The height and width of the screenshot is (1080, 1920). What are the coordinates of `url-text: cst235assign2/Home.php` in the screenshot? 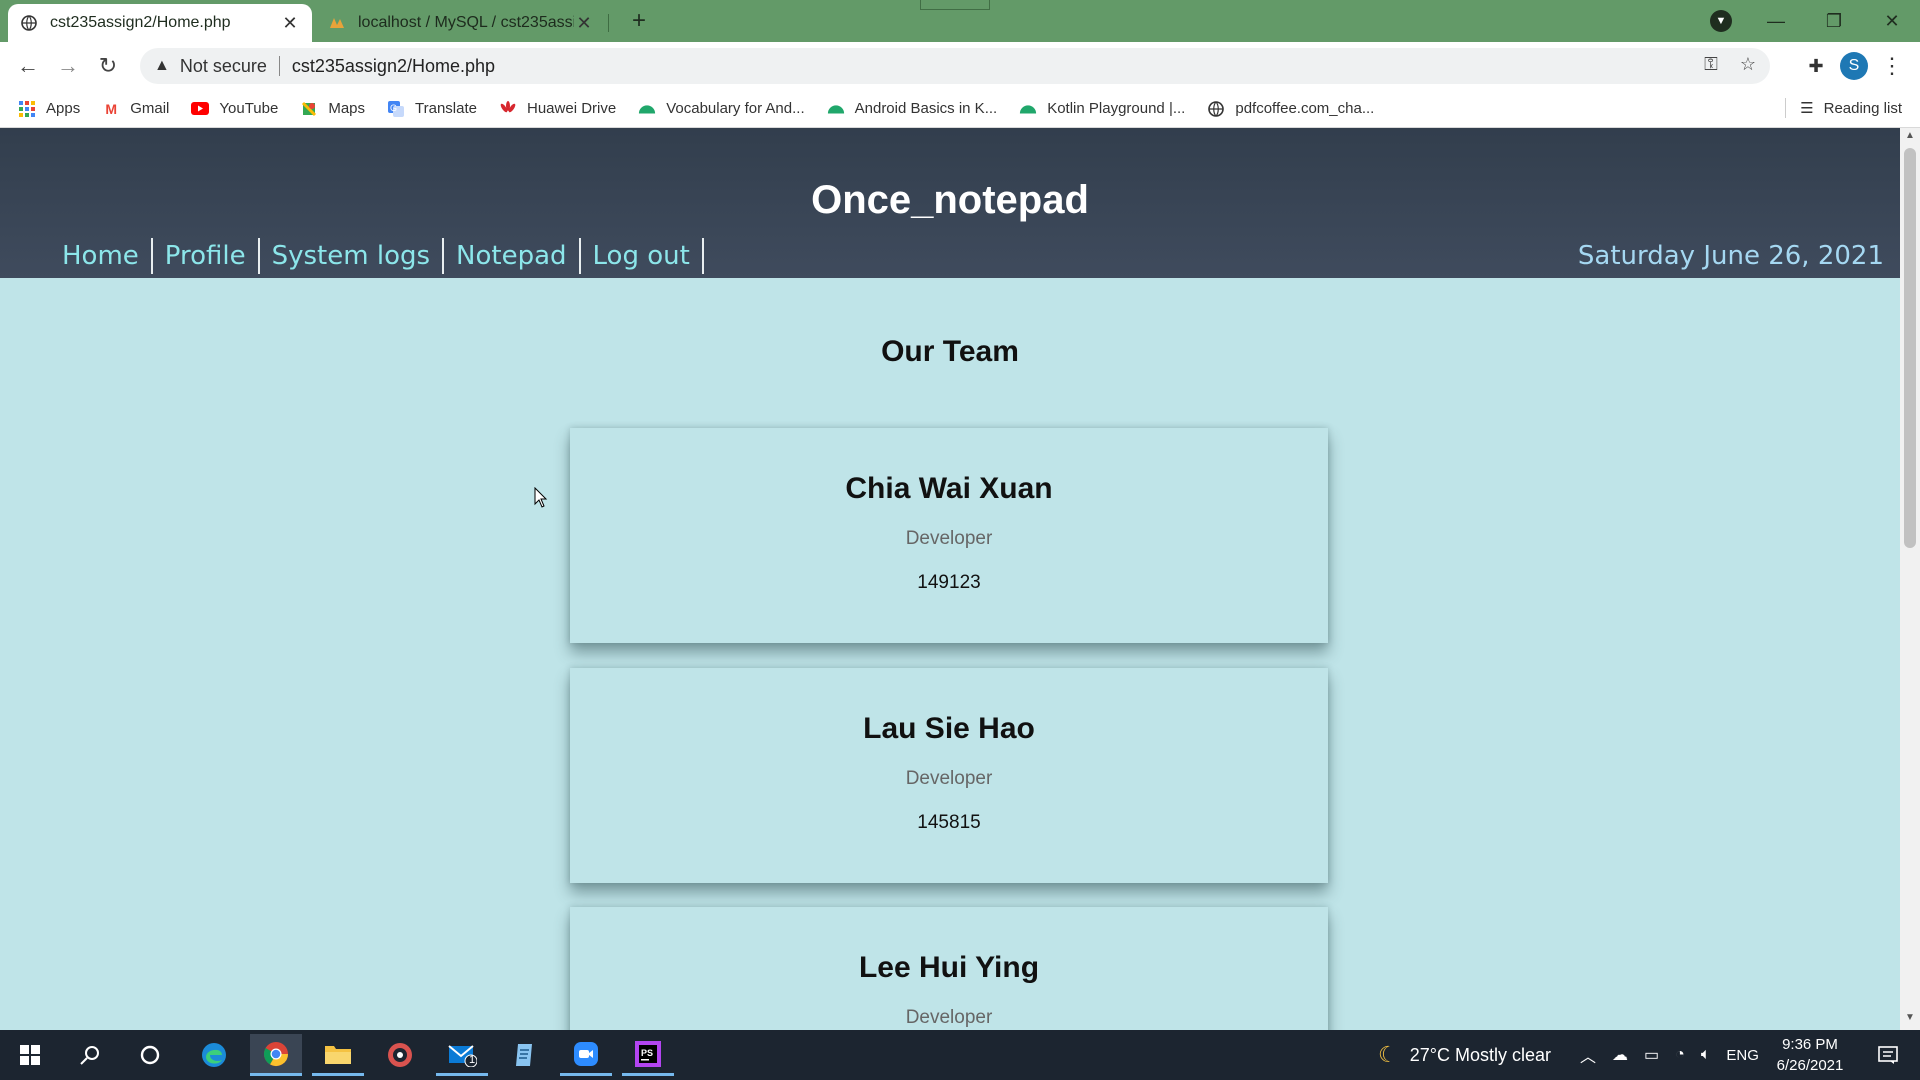 It's located at (393, 66).